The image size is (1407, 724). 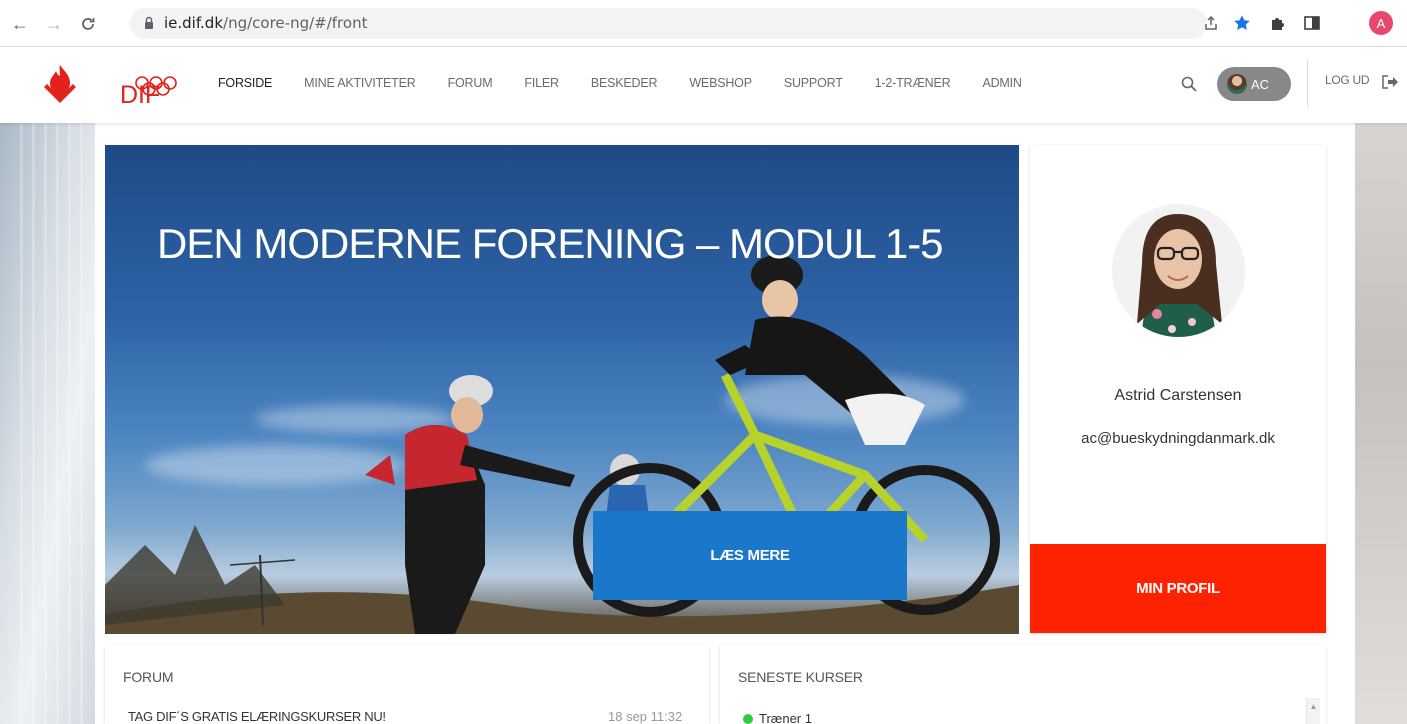 What do you see at coordinates (1378, 423) in the screenshot?
I see `page-background-right` at bounding box center [1378, 423].